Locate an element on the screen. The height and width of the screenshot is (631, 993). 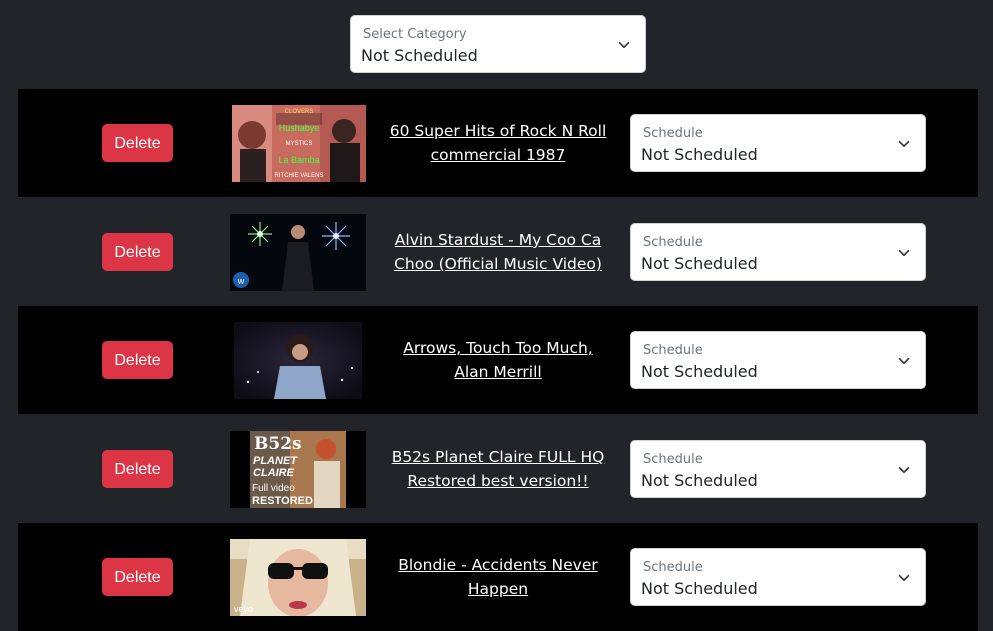
thumb-caption: MYSTICS is located at coordinates (299, 144).